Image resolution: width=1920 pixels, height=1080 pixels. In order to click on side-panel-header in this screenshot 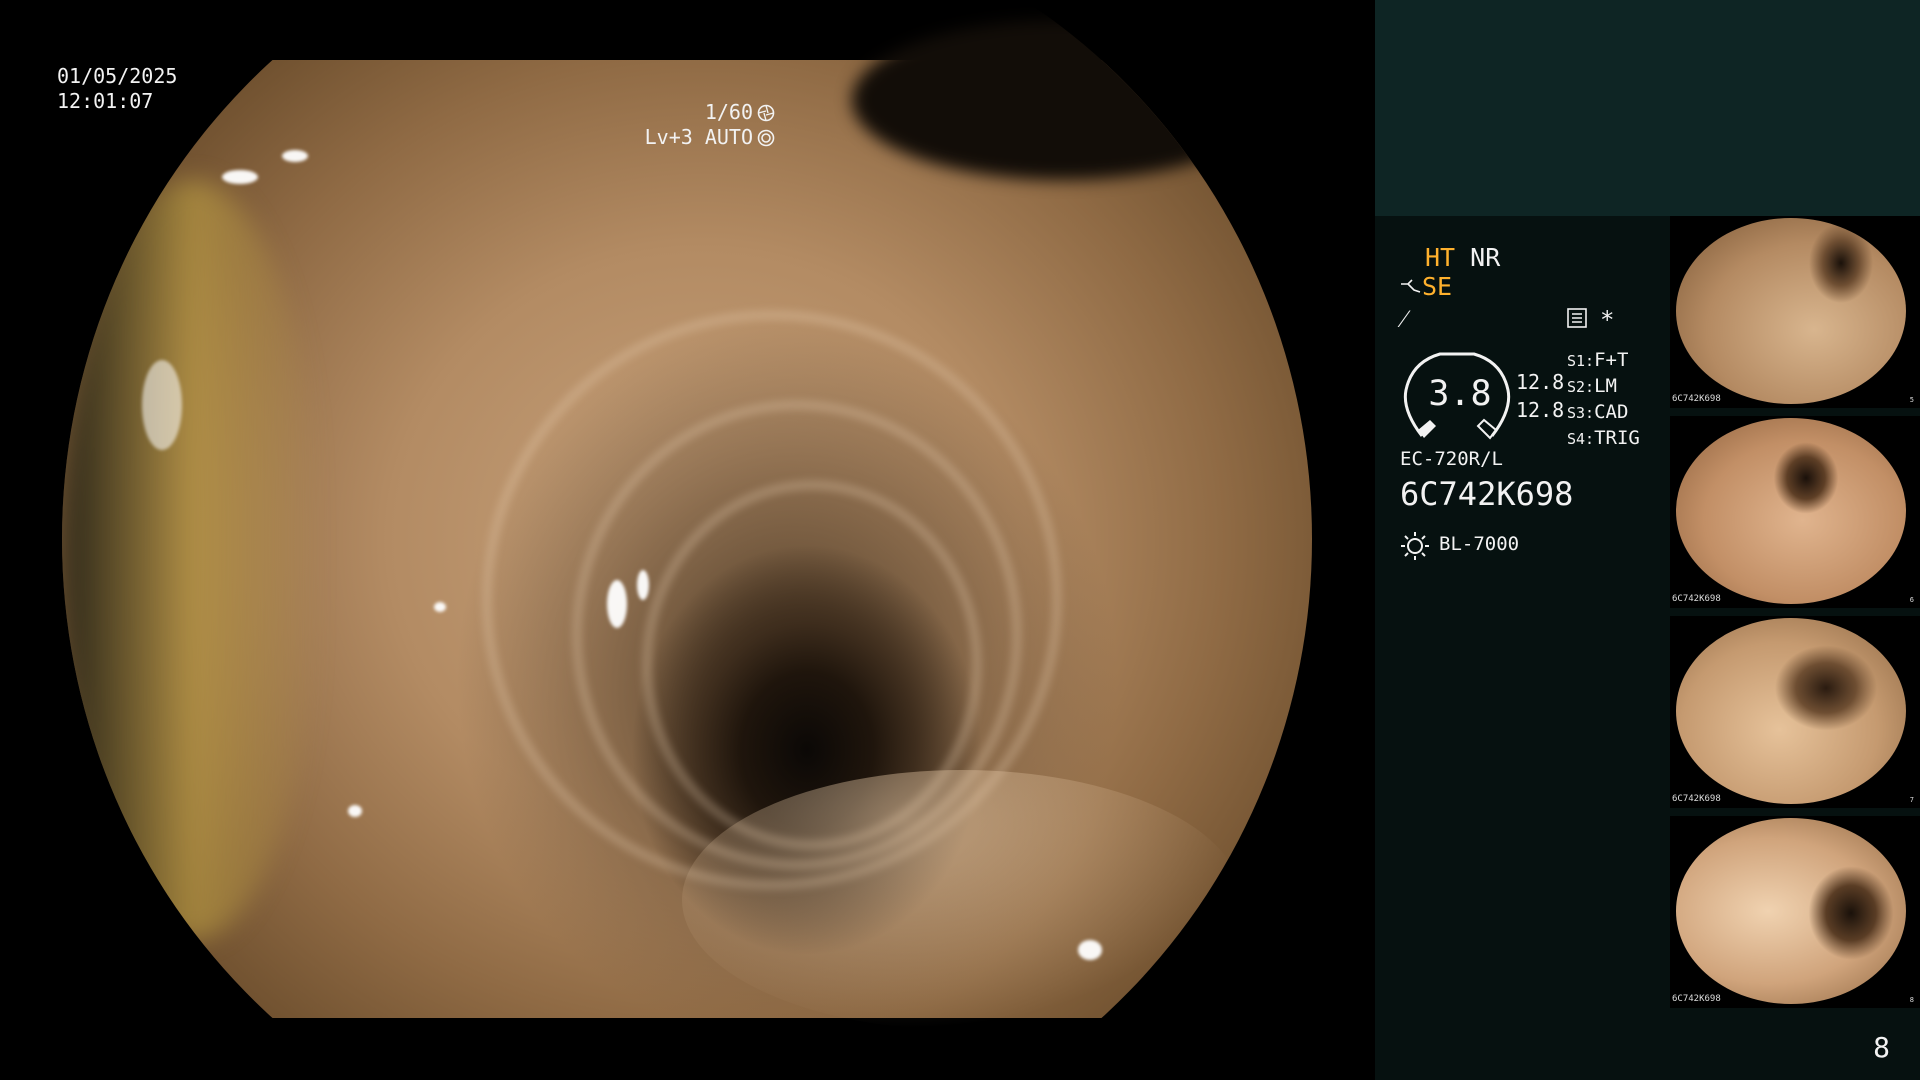, I will do `click(1647, 108)`.